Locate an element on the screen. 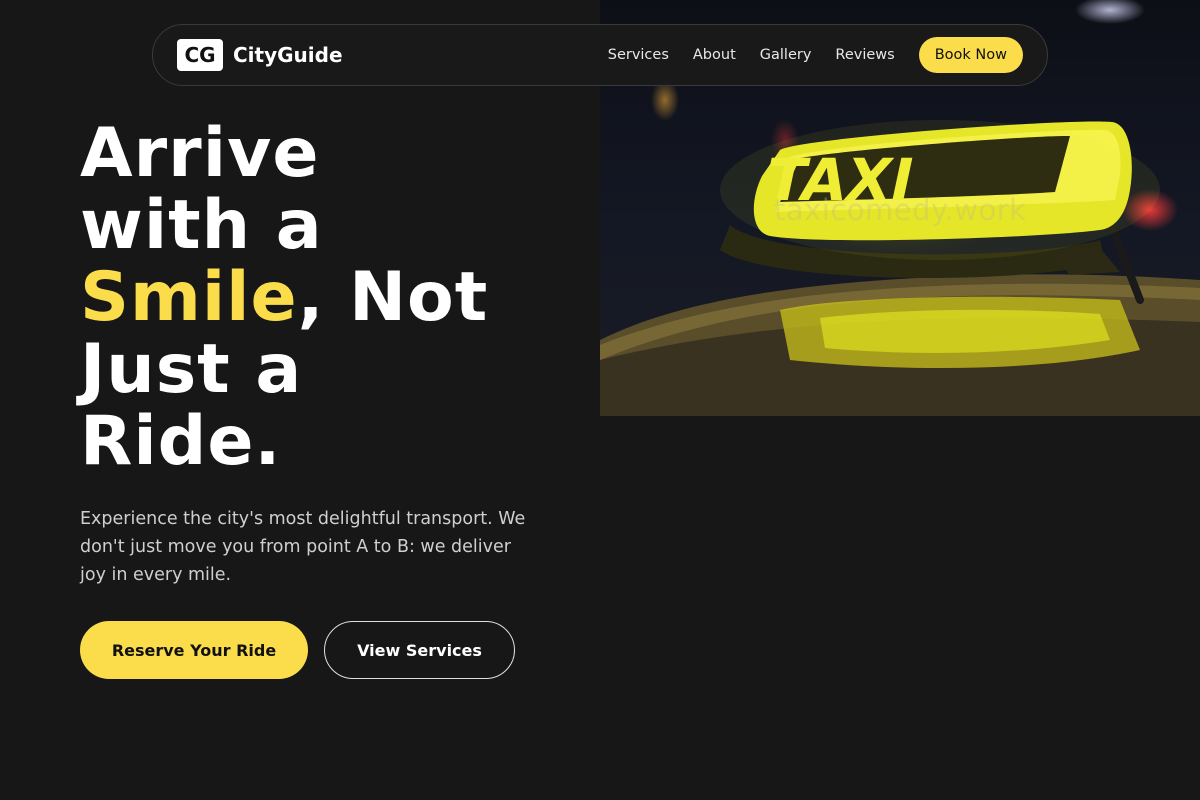 The width and height of the screenshot is (1200, 800). nav-link-about: About is located at coordinates (714, 55).